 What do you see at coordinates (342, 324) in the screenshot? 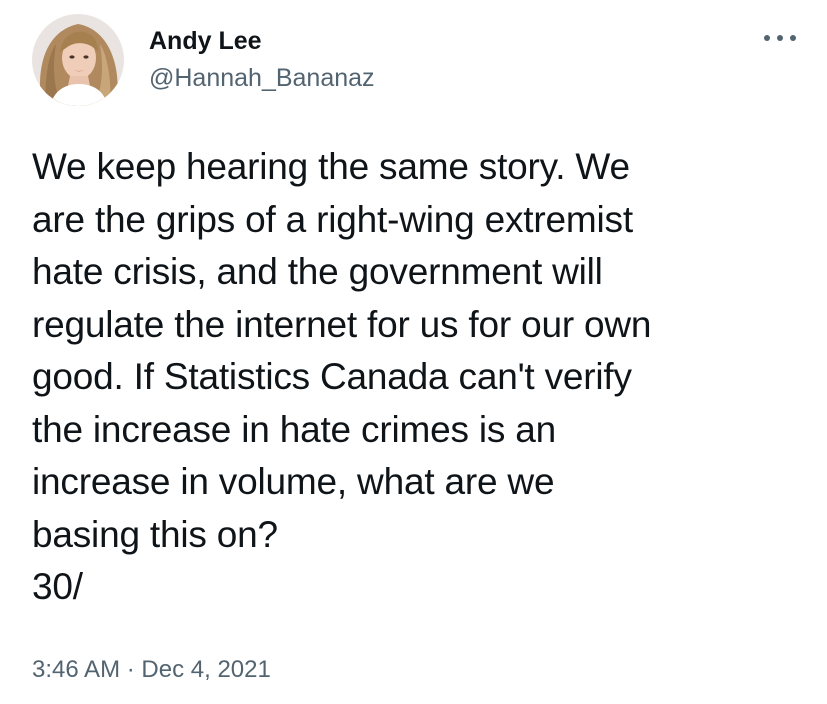
I see `tweet-text-line: regulate the internet for us for our own` at bounding box center [342, 324].